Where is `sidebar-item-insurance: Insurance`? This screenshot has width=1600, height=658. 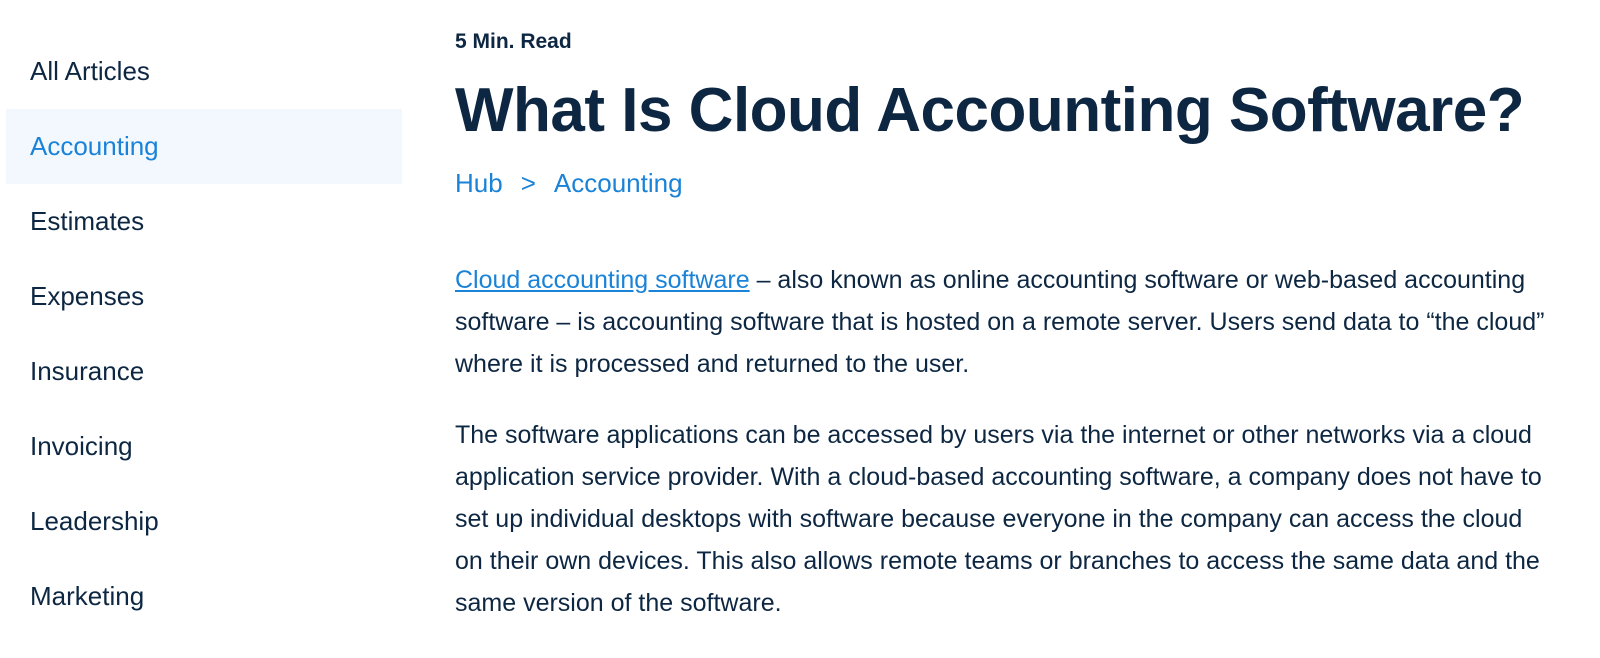 sidebar-item-insurance: Insurance is located at coordinates (204, 371).